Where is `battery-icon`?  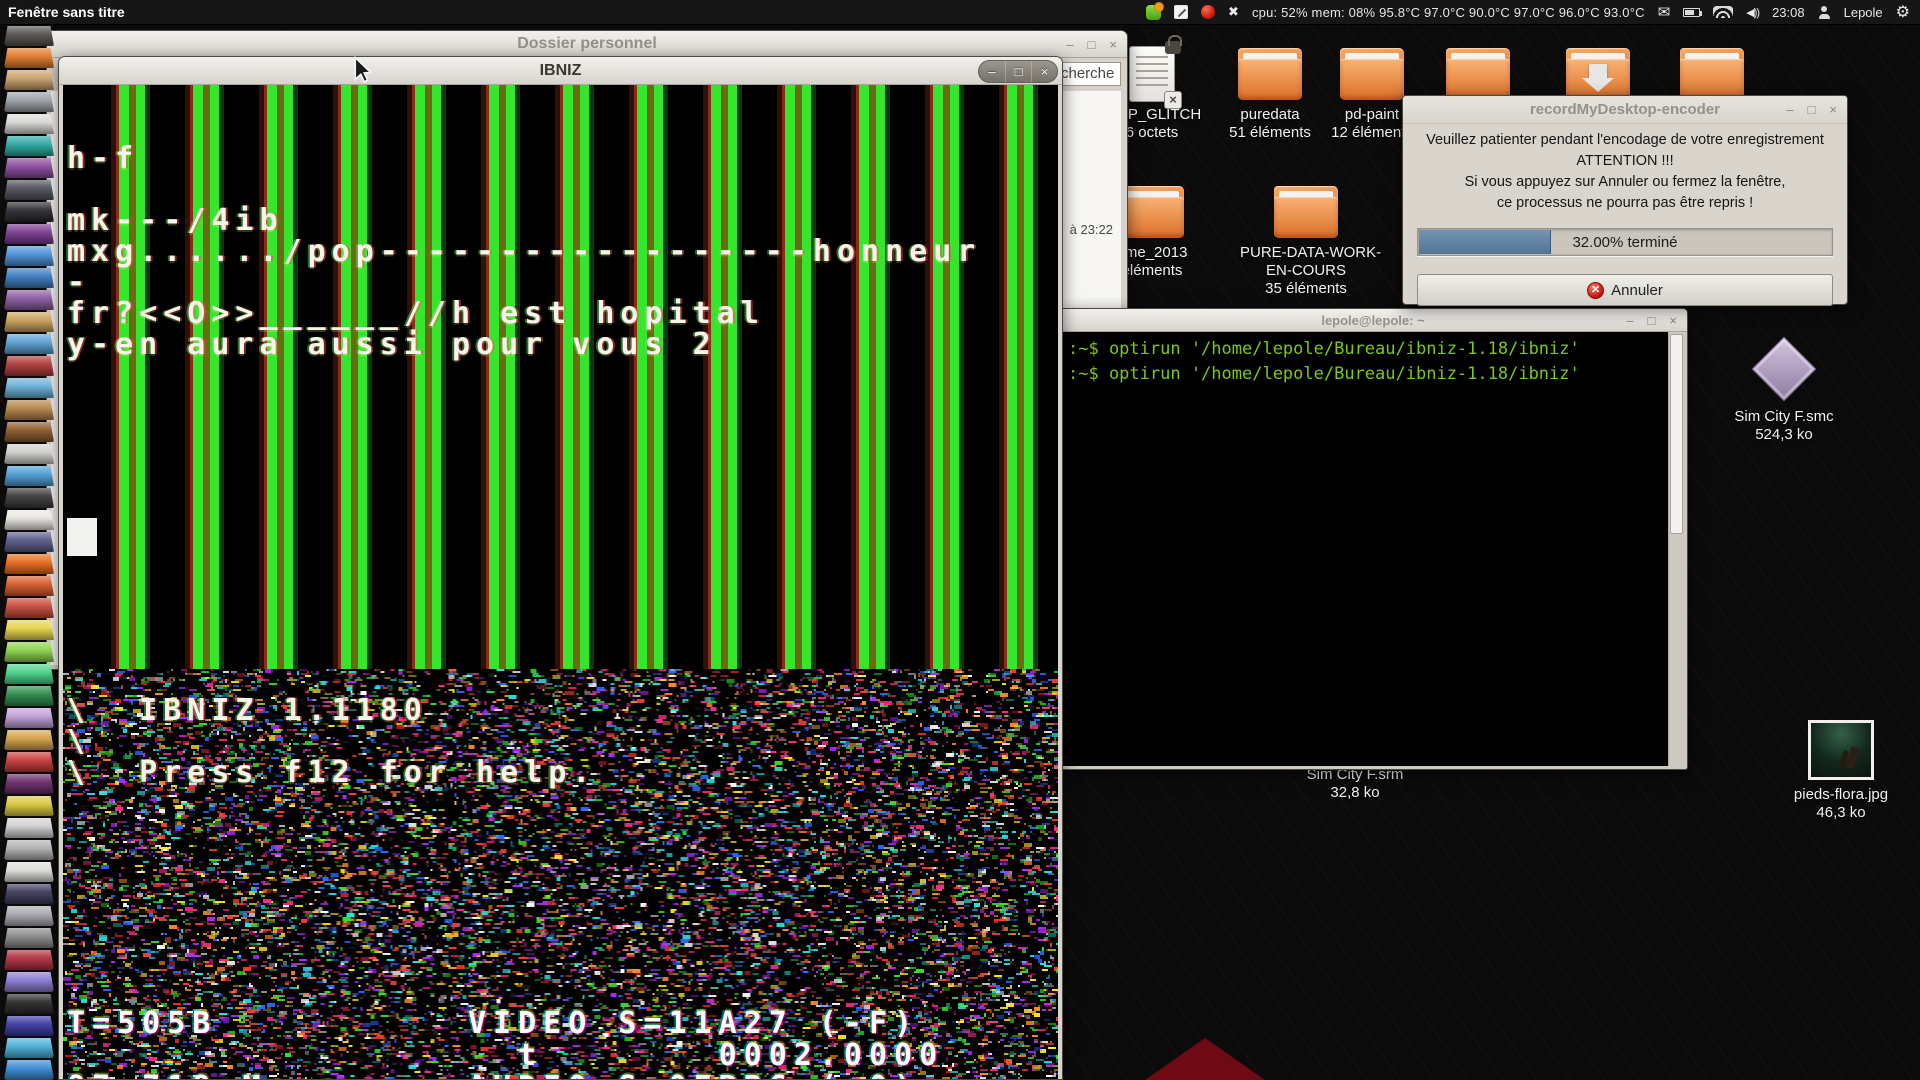
battery-icon is located at coordinates (1693, 12).